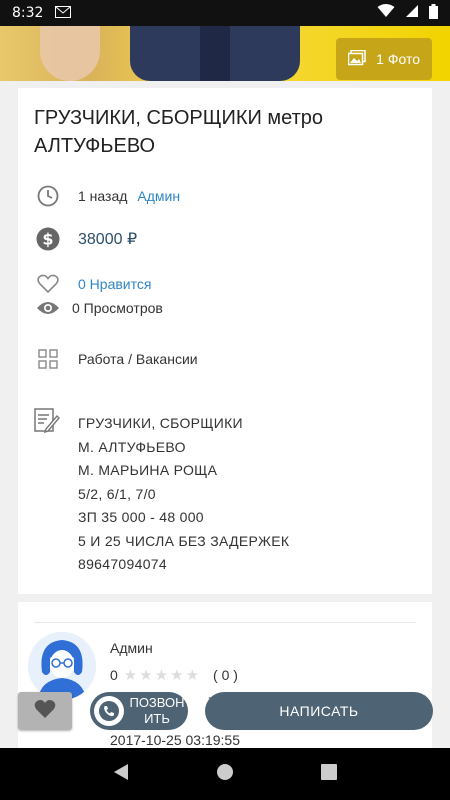 The image size is (450, 800). What do you see at coordinates (158, 196) in the screenshot?
I see `author-link: Админ` at bounding box center [158, 196].